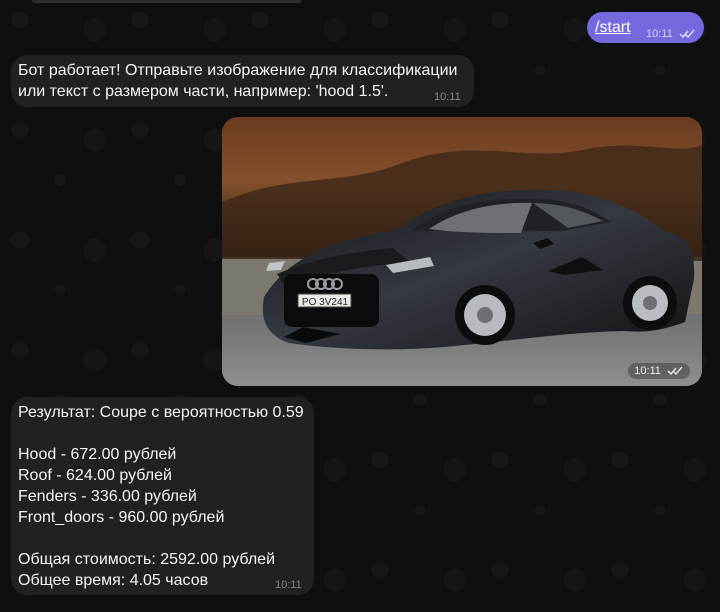 The height and width of the screenshot is (612, 720). Describe the element at coordinates (107, 496) in the screenshot. I see `result-item-fenders: Fenders - 336.00 рублей` at that location.